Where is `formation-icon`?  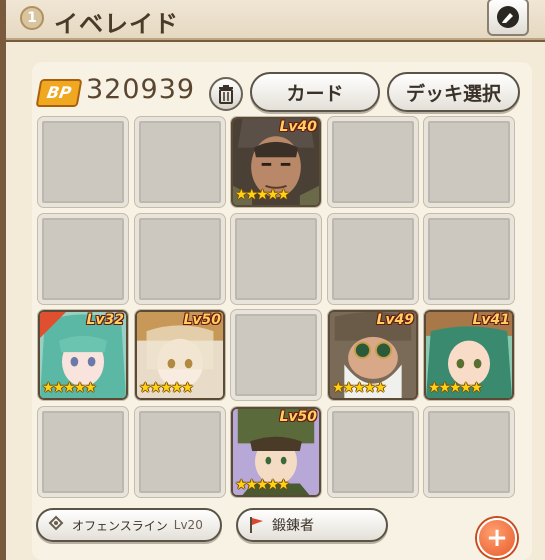 formation-icon is located at coordinates (56, 523).